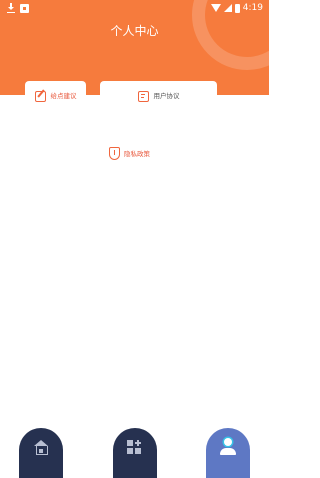 The width and height of the screenshot is (320, 478). Describe the element at coordinates (237, 8) in the screenshot. I see `battery-icon` at that location.